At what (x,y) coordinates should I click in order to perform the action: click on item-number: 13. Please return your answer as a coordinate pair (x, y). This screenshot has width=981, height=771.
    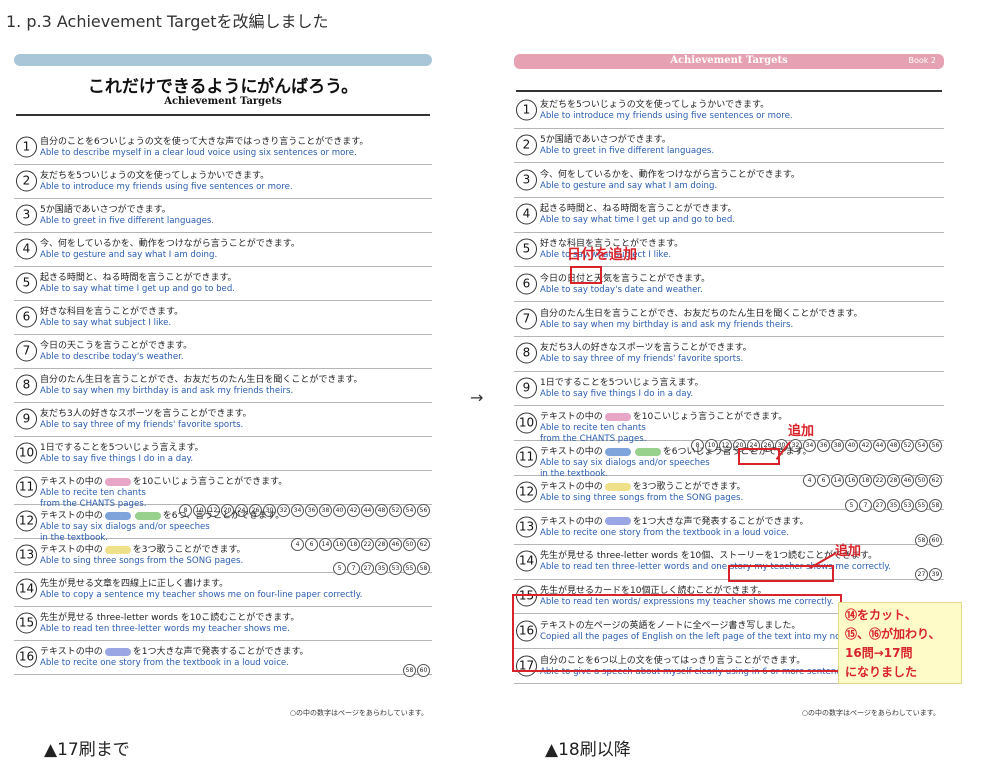
    Looking at the image, I should click on (26, 555).